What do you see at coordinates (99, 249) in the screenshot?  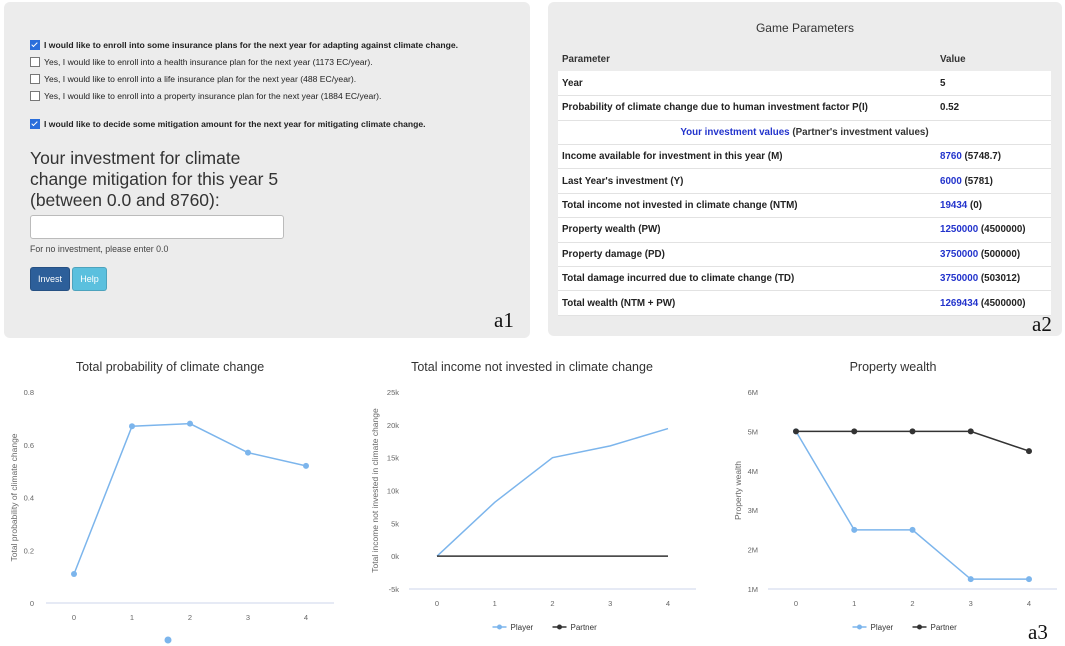 I see `investment-hint: For no investment, please enter 0.0` at bounding box center [99, 249].